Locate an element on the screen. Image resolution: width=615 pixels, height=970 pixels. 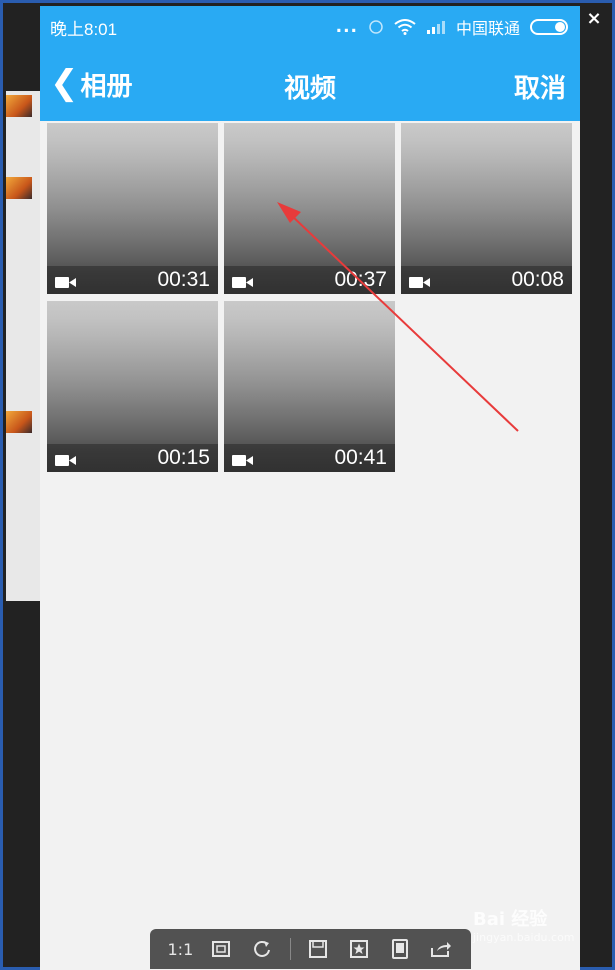
watermark-url: jingyan.baidu.com is located at coordinates (524, 937).